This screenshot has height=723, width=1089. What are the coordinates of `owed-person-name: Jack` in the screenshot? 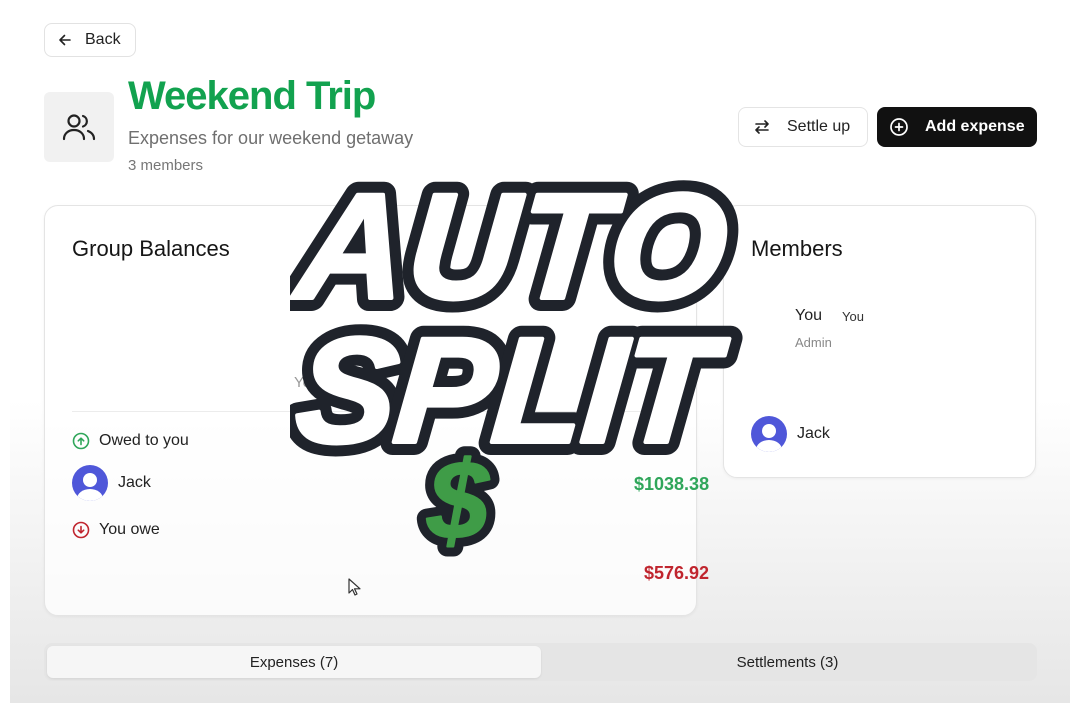 It's located at (134, 482).